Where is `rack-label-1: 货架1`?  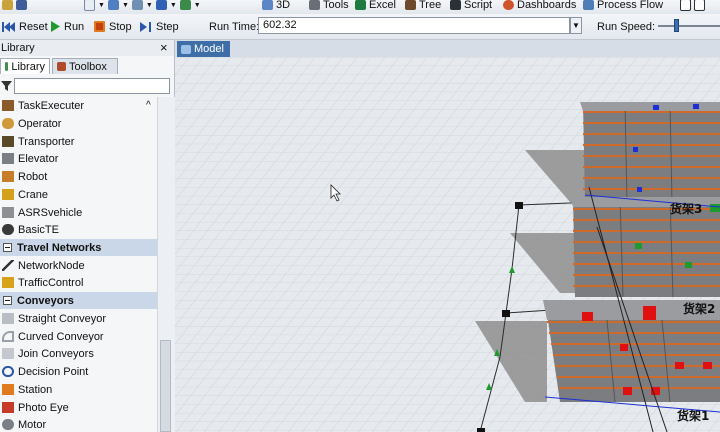
rack-label-1: 货架1 is located at coordinates (693, 415).